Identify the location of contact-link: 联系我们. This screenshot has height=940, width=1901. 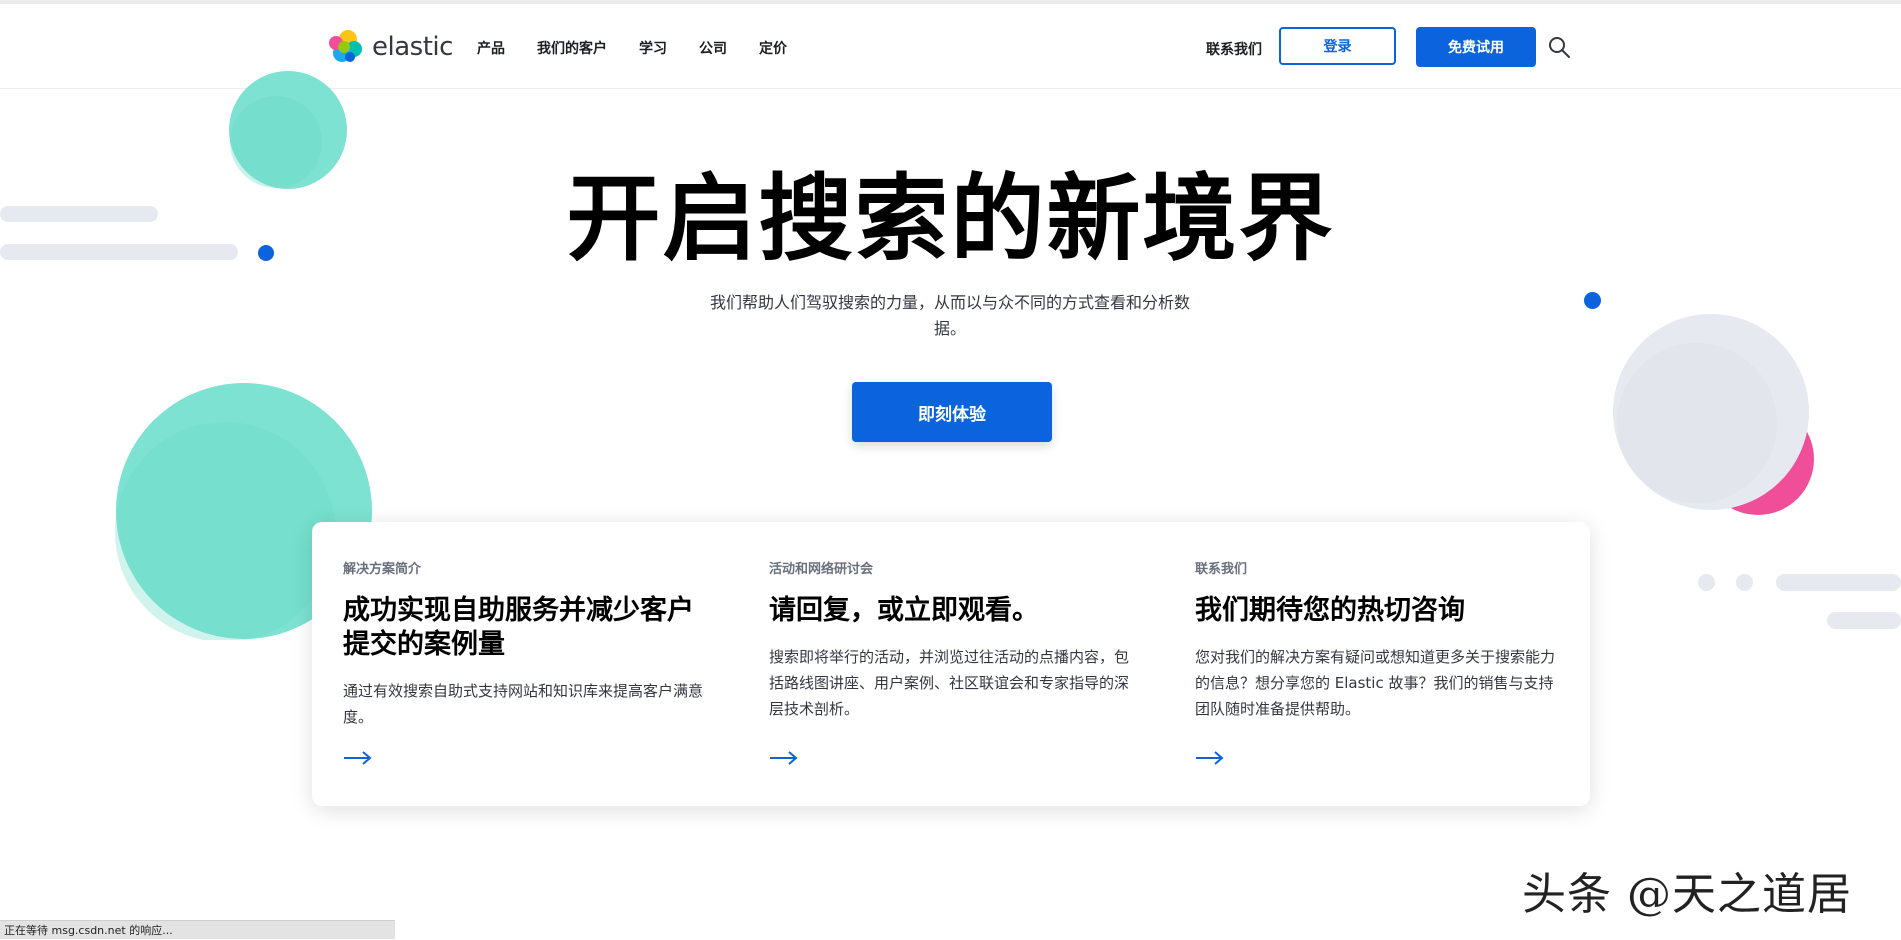
(1234, 49).